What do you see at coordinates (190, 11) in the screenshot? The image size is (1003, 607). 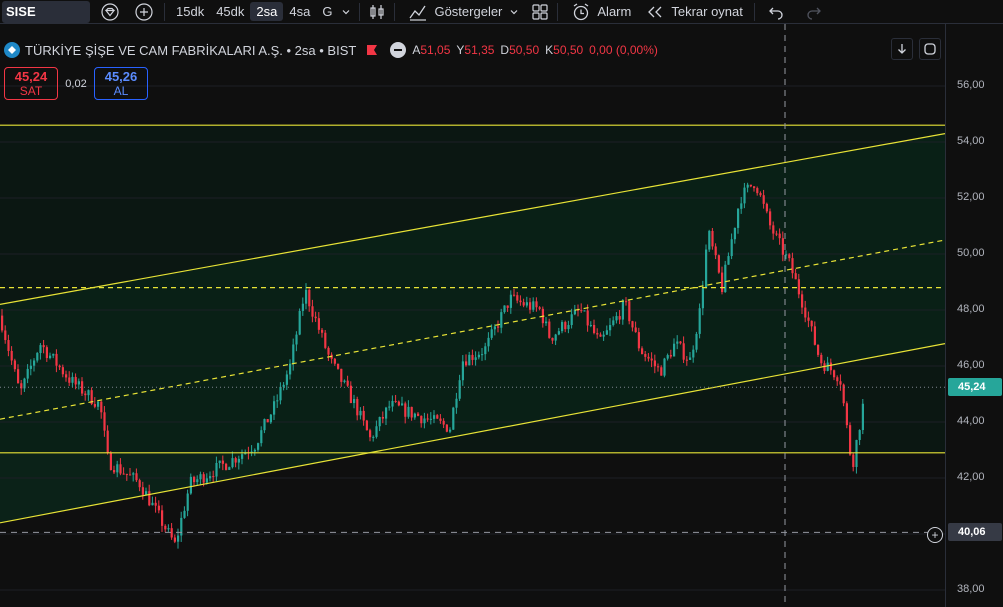 I see `interval-15dk: 15dk` at bounding box center [190, 11].